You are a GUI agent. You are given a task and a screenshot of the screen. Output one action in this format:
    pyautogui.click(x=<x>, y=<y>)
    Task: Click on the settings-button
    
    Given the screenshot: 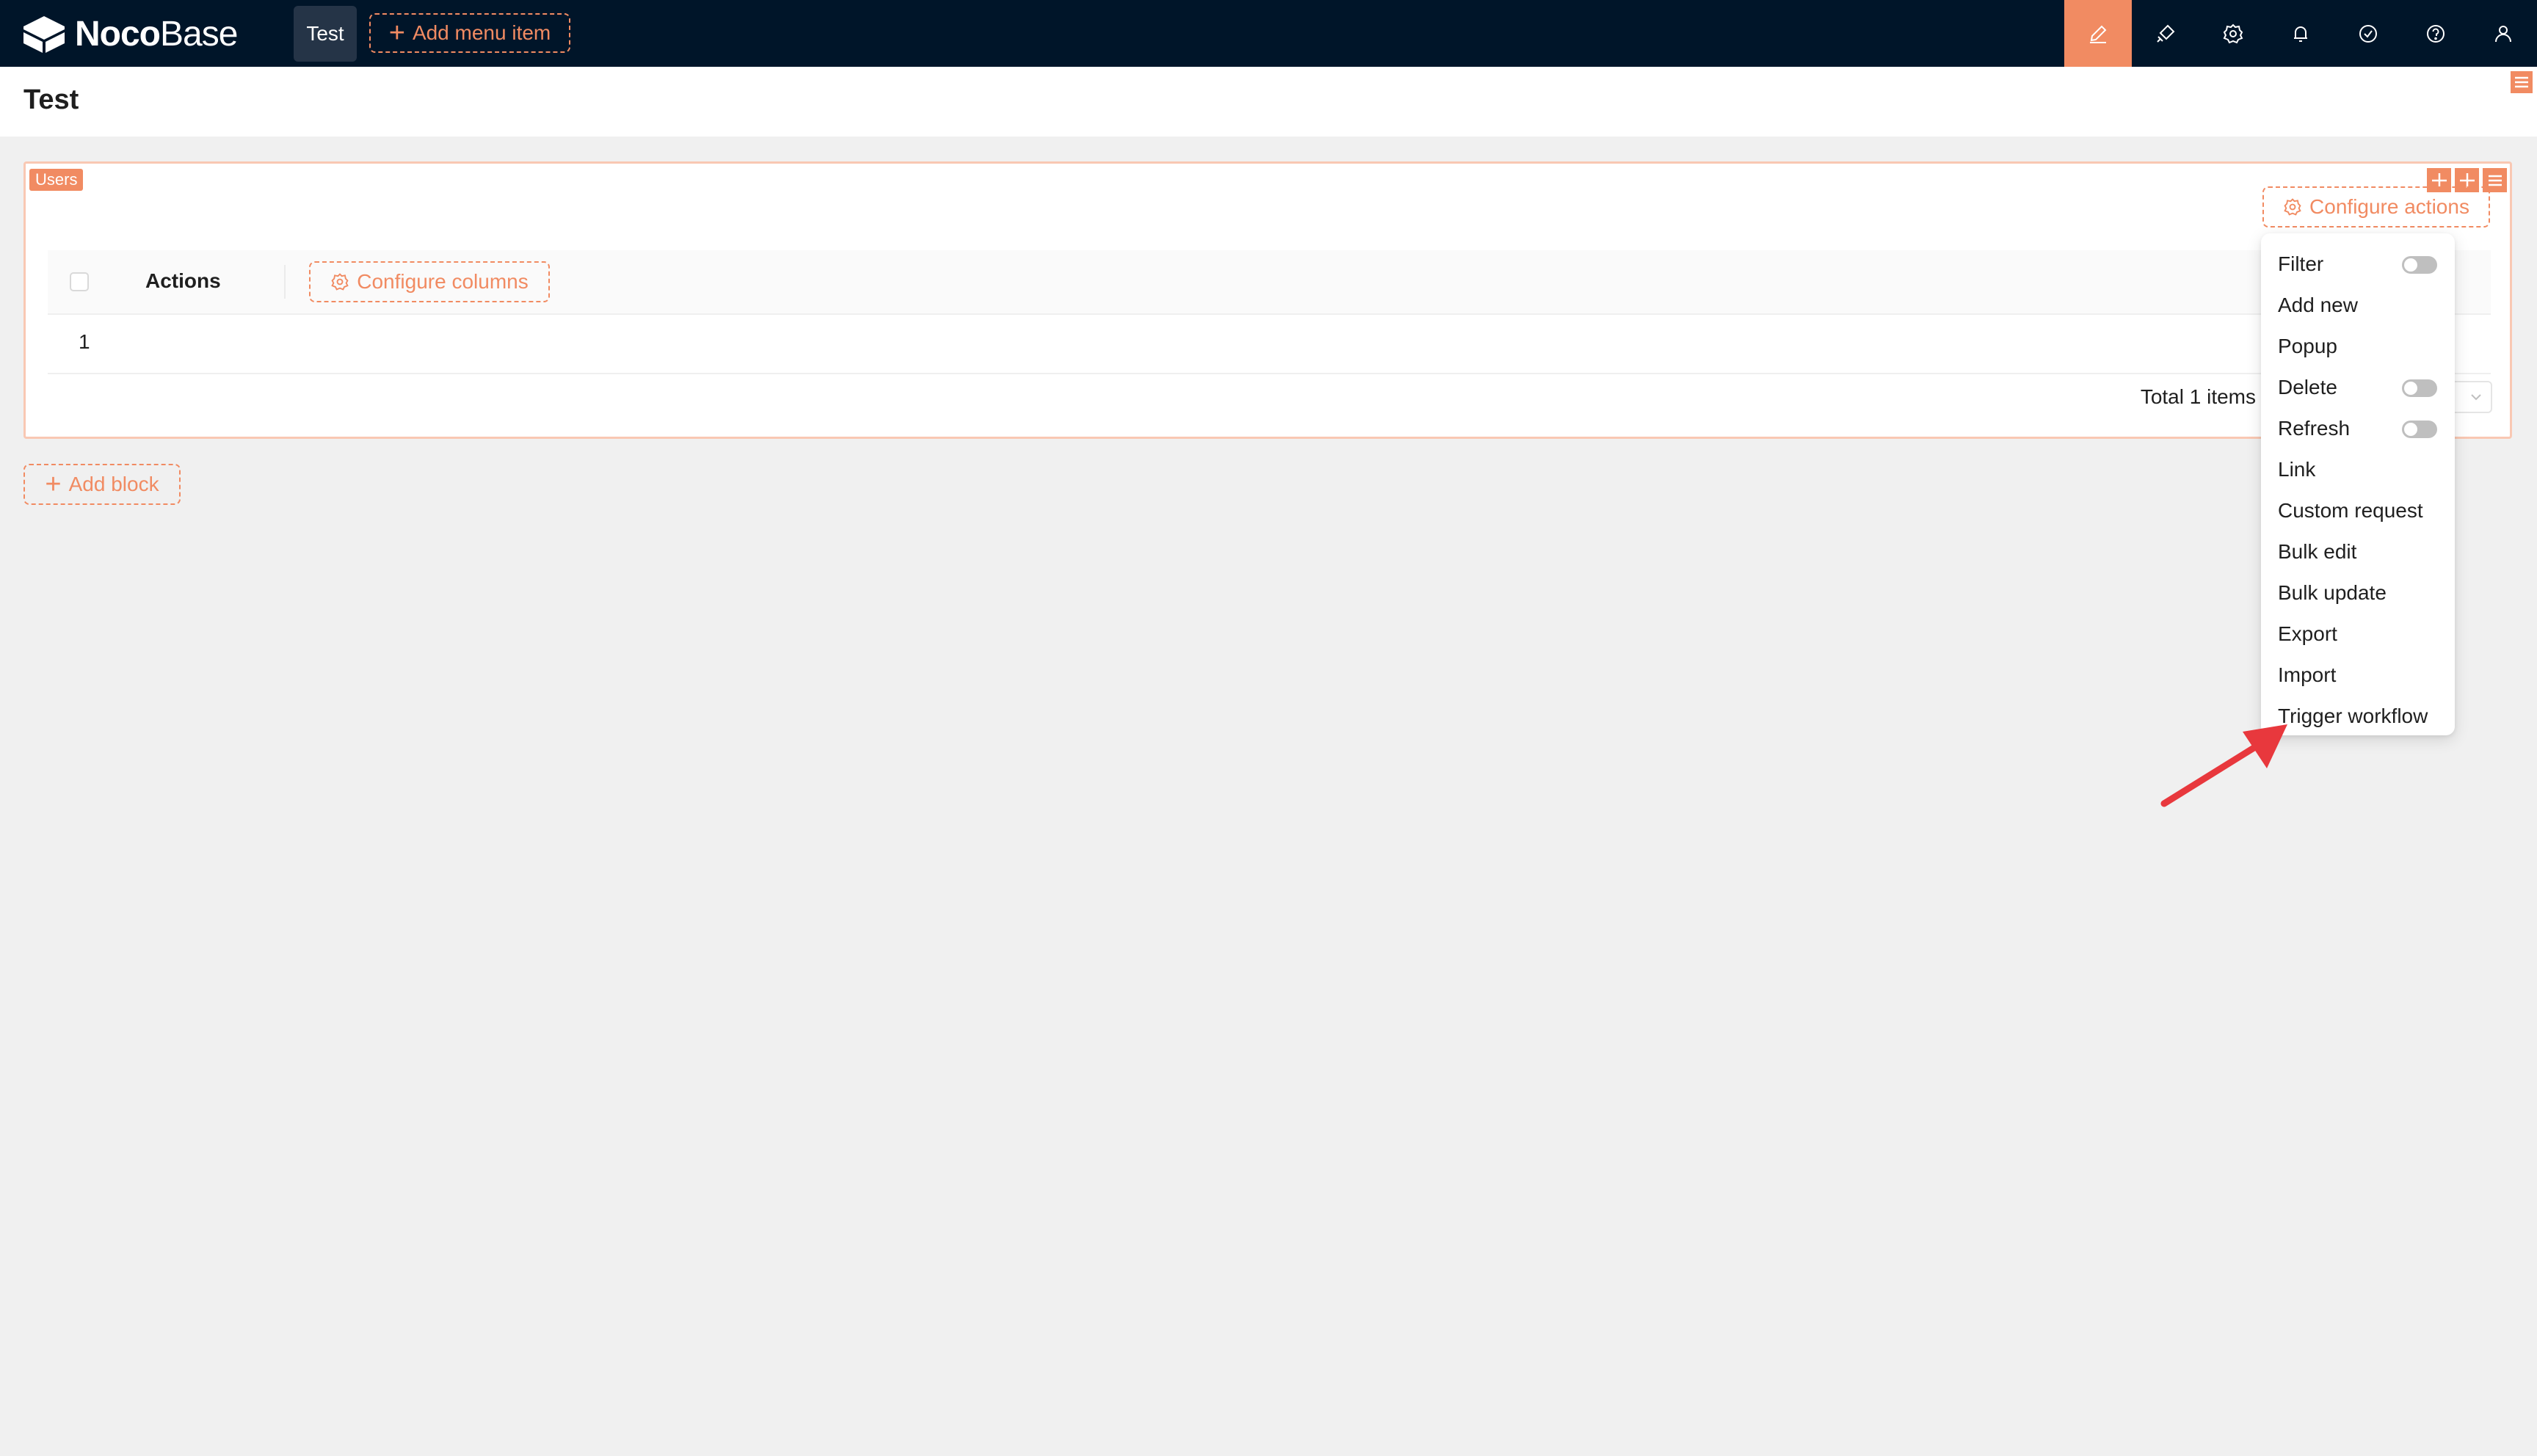 What is the action you would take?
    pyautogui.click(x=2233, y=33)
    